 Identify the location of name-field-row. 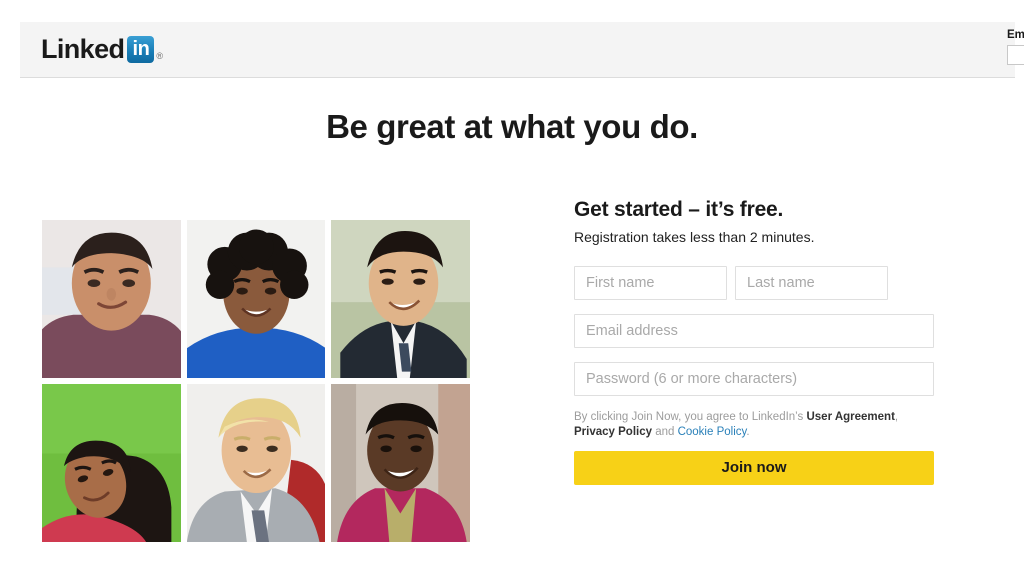
(754, 283).